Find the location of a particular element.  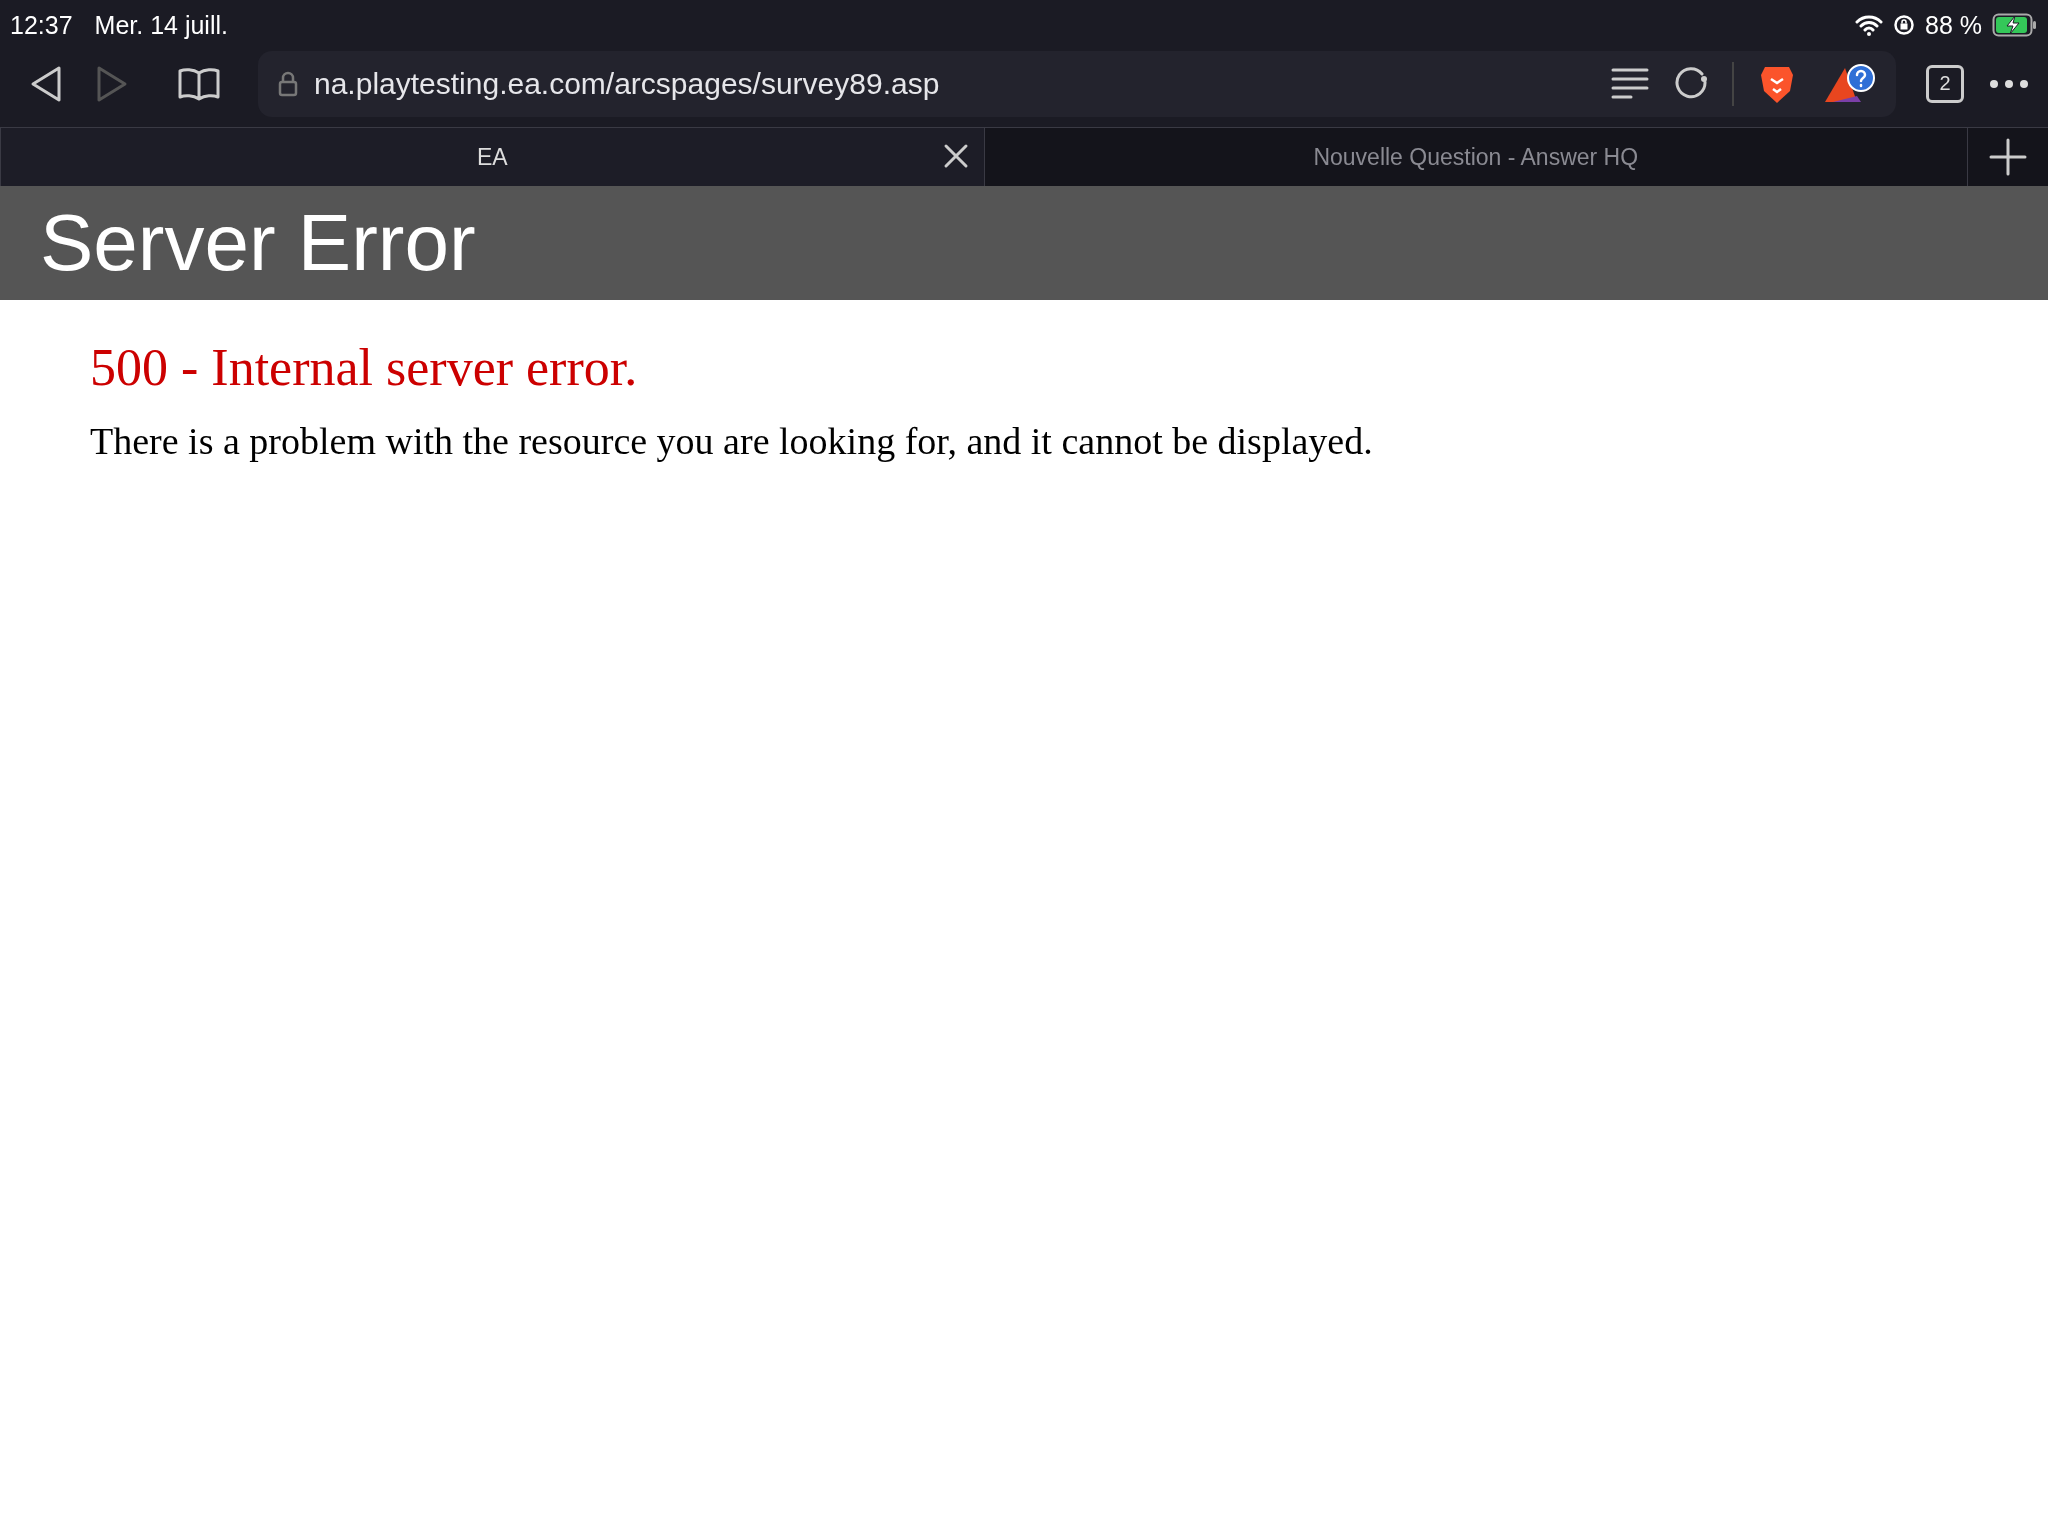

address-bar: na.playtesting.ea.com/arcspages/survey89.asp is located at coordinates (1077, 83).